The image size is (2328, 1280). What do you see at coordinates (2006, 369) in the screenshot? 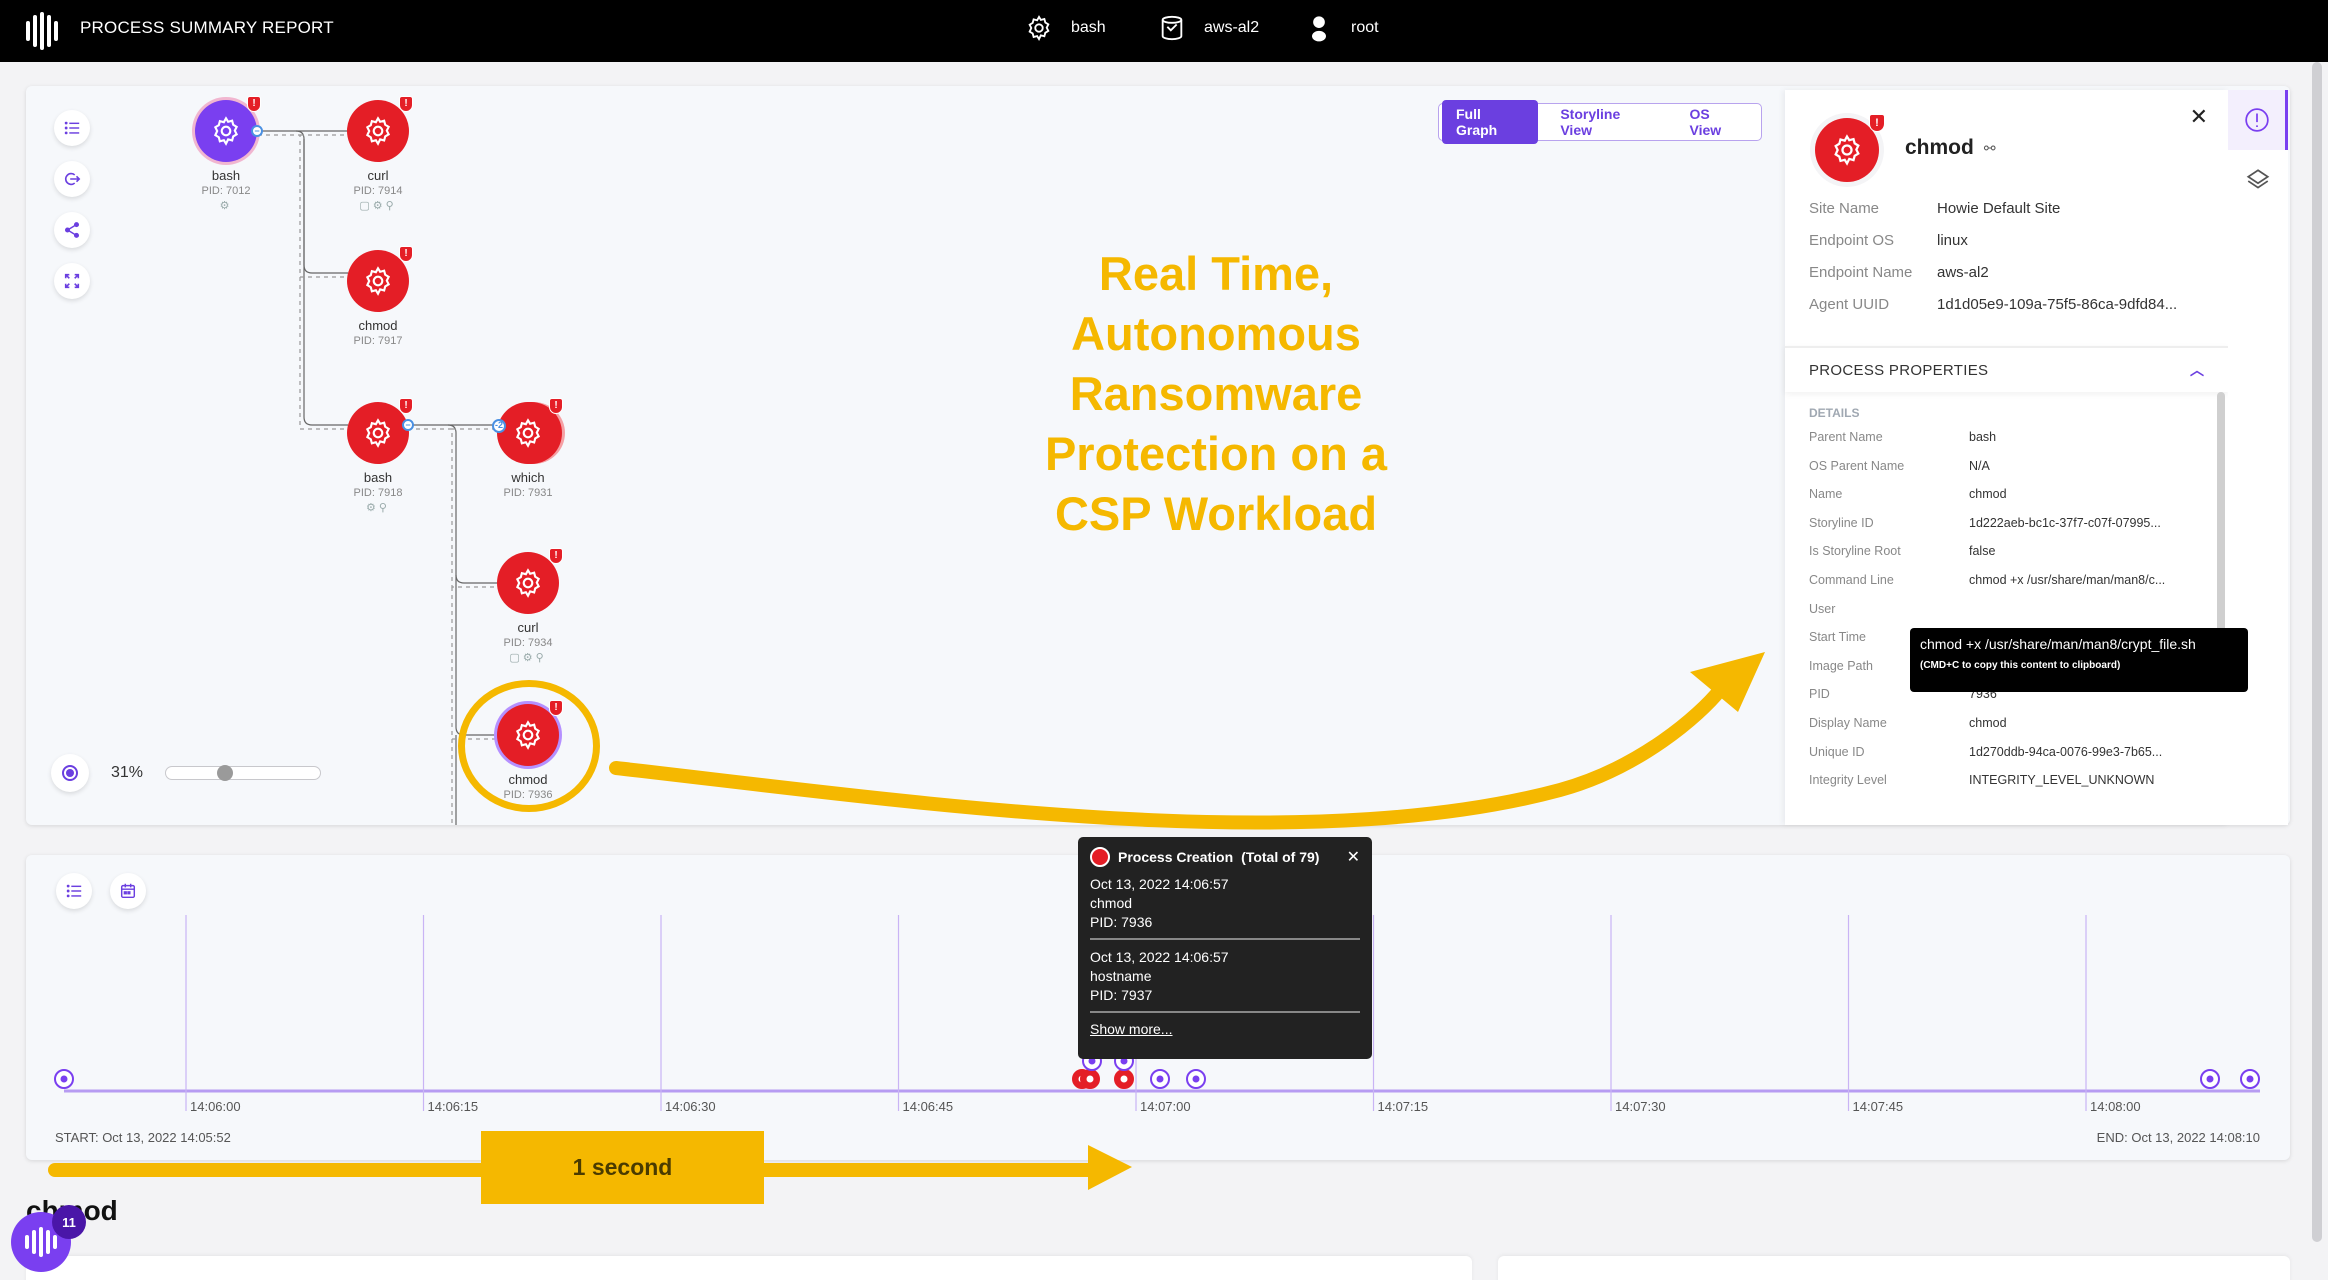
I see `process-properties-header: PROCESS PROPERTIES ︿` at bounding box center [2006, 369].